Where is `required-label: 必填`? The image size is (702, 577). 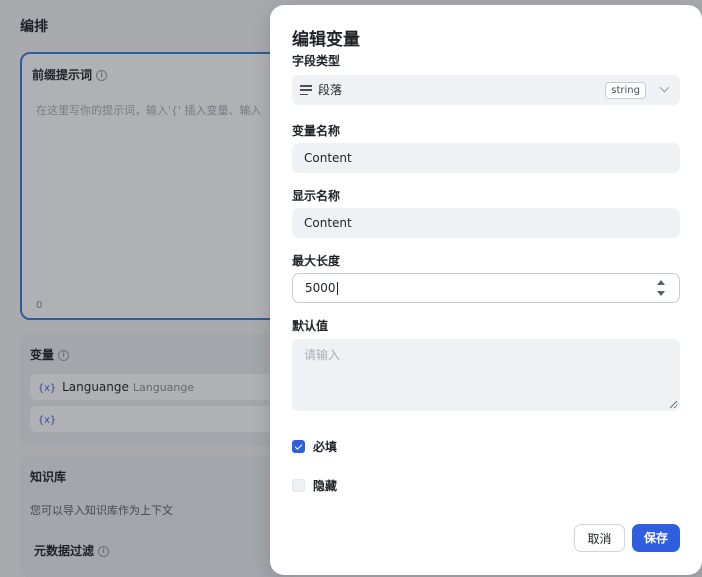
required-label: 必填 is located at coordinates (325, 447).